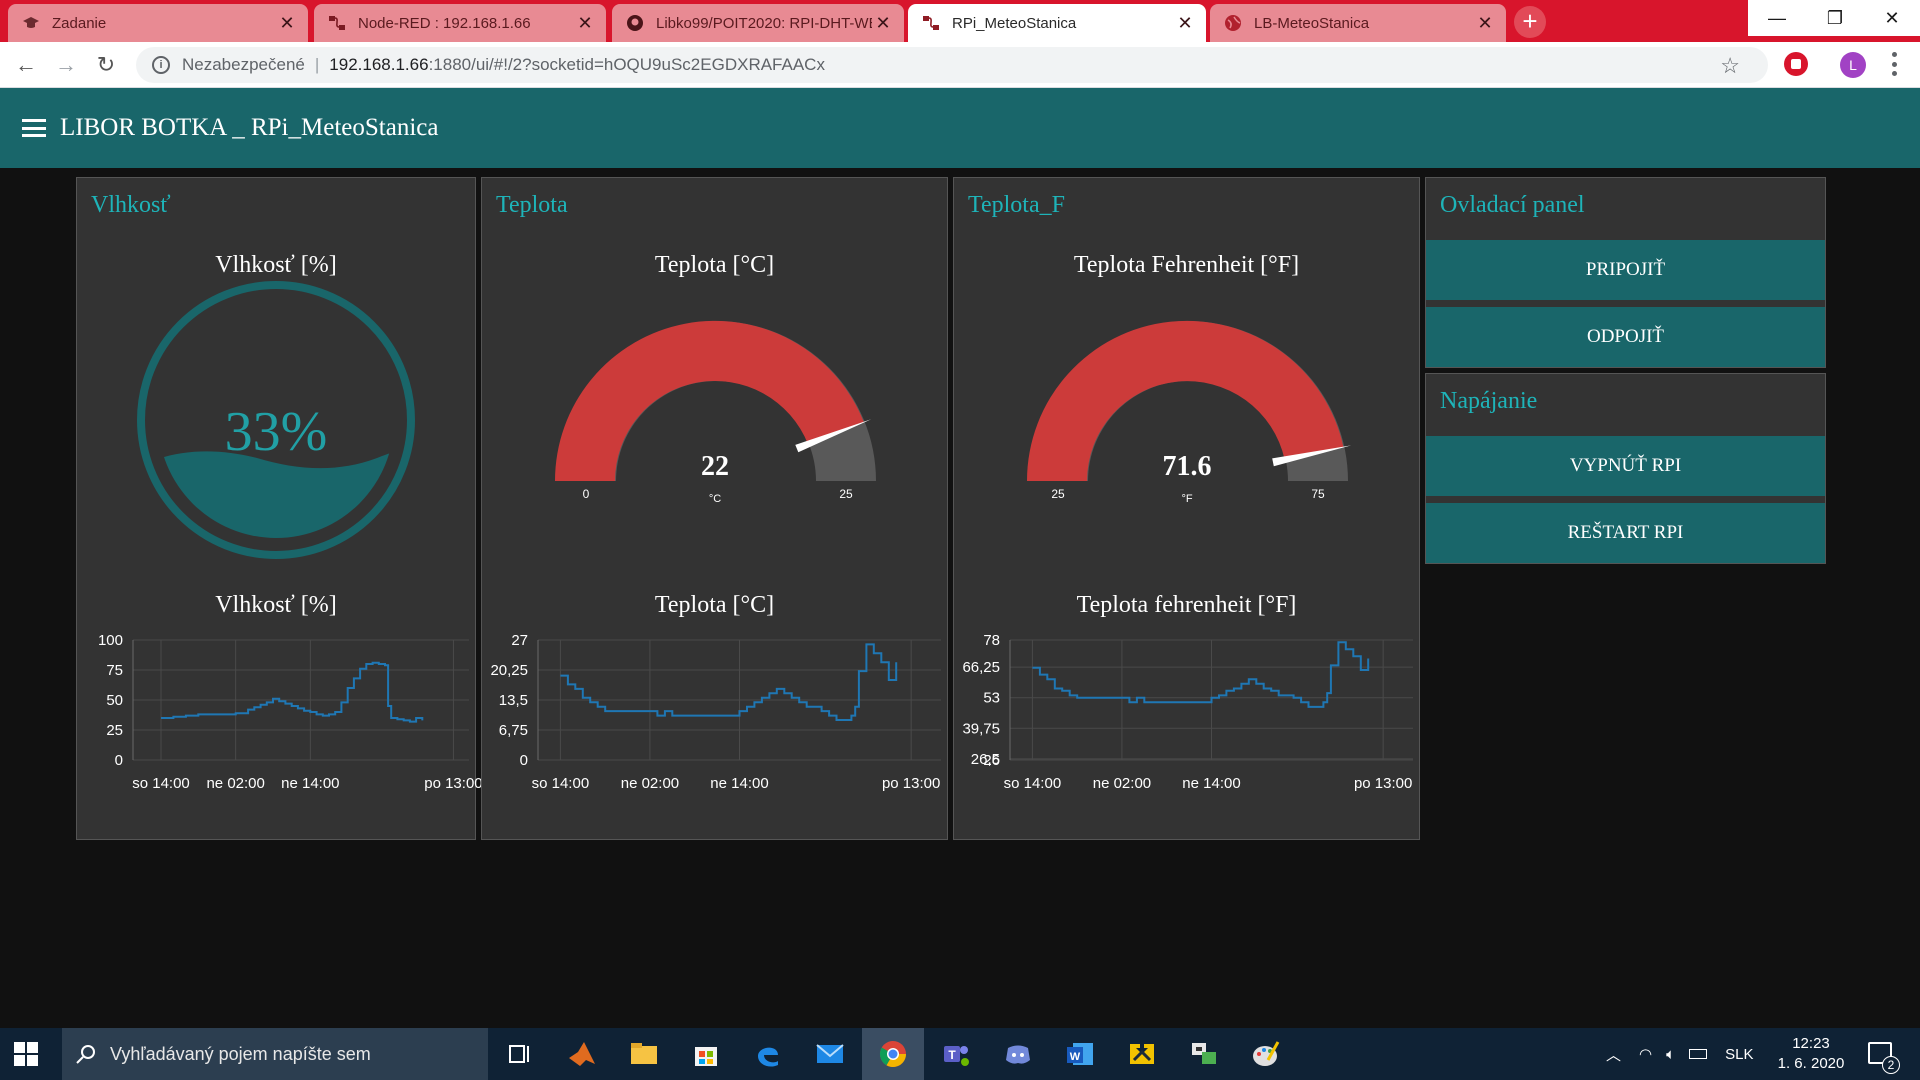  What do you see at coordinates (66, 65) in the screenshot?
I see `forward-button: →` at bounding box center [66, 65].